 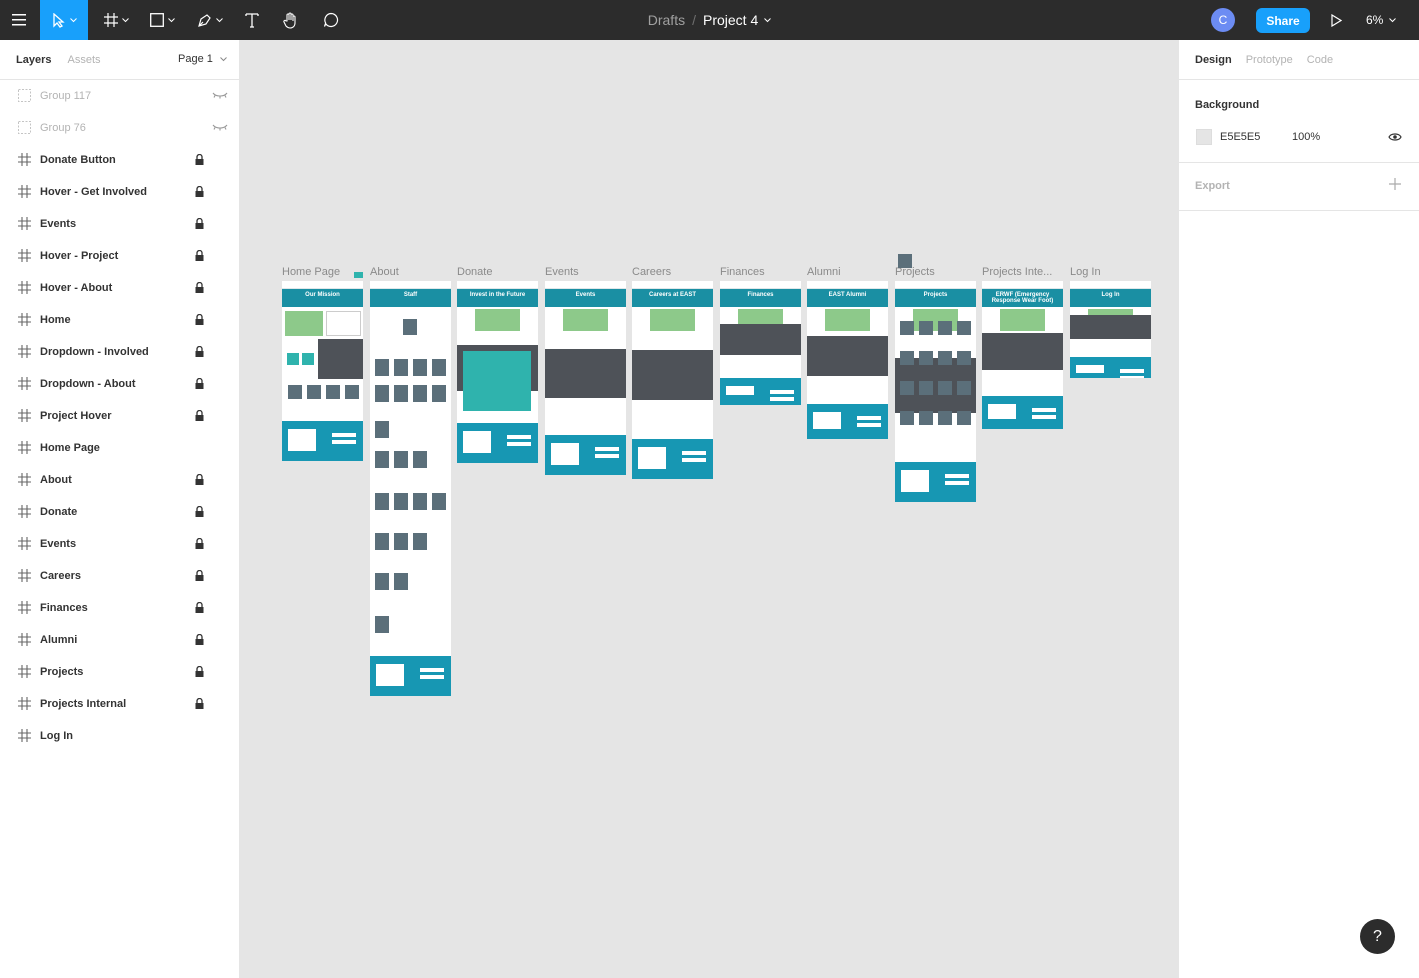 I want to click on breadcrumb-drafts: Drafts, so click(x=666, y=20).